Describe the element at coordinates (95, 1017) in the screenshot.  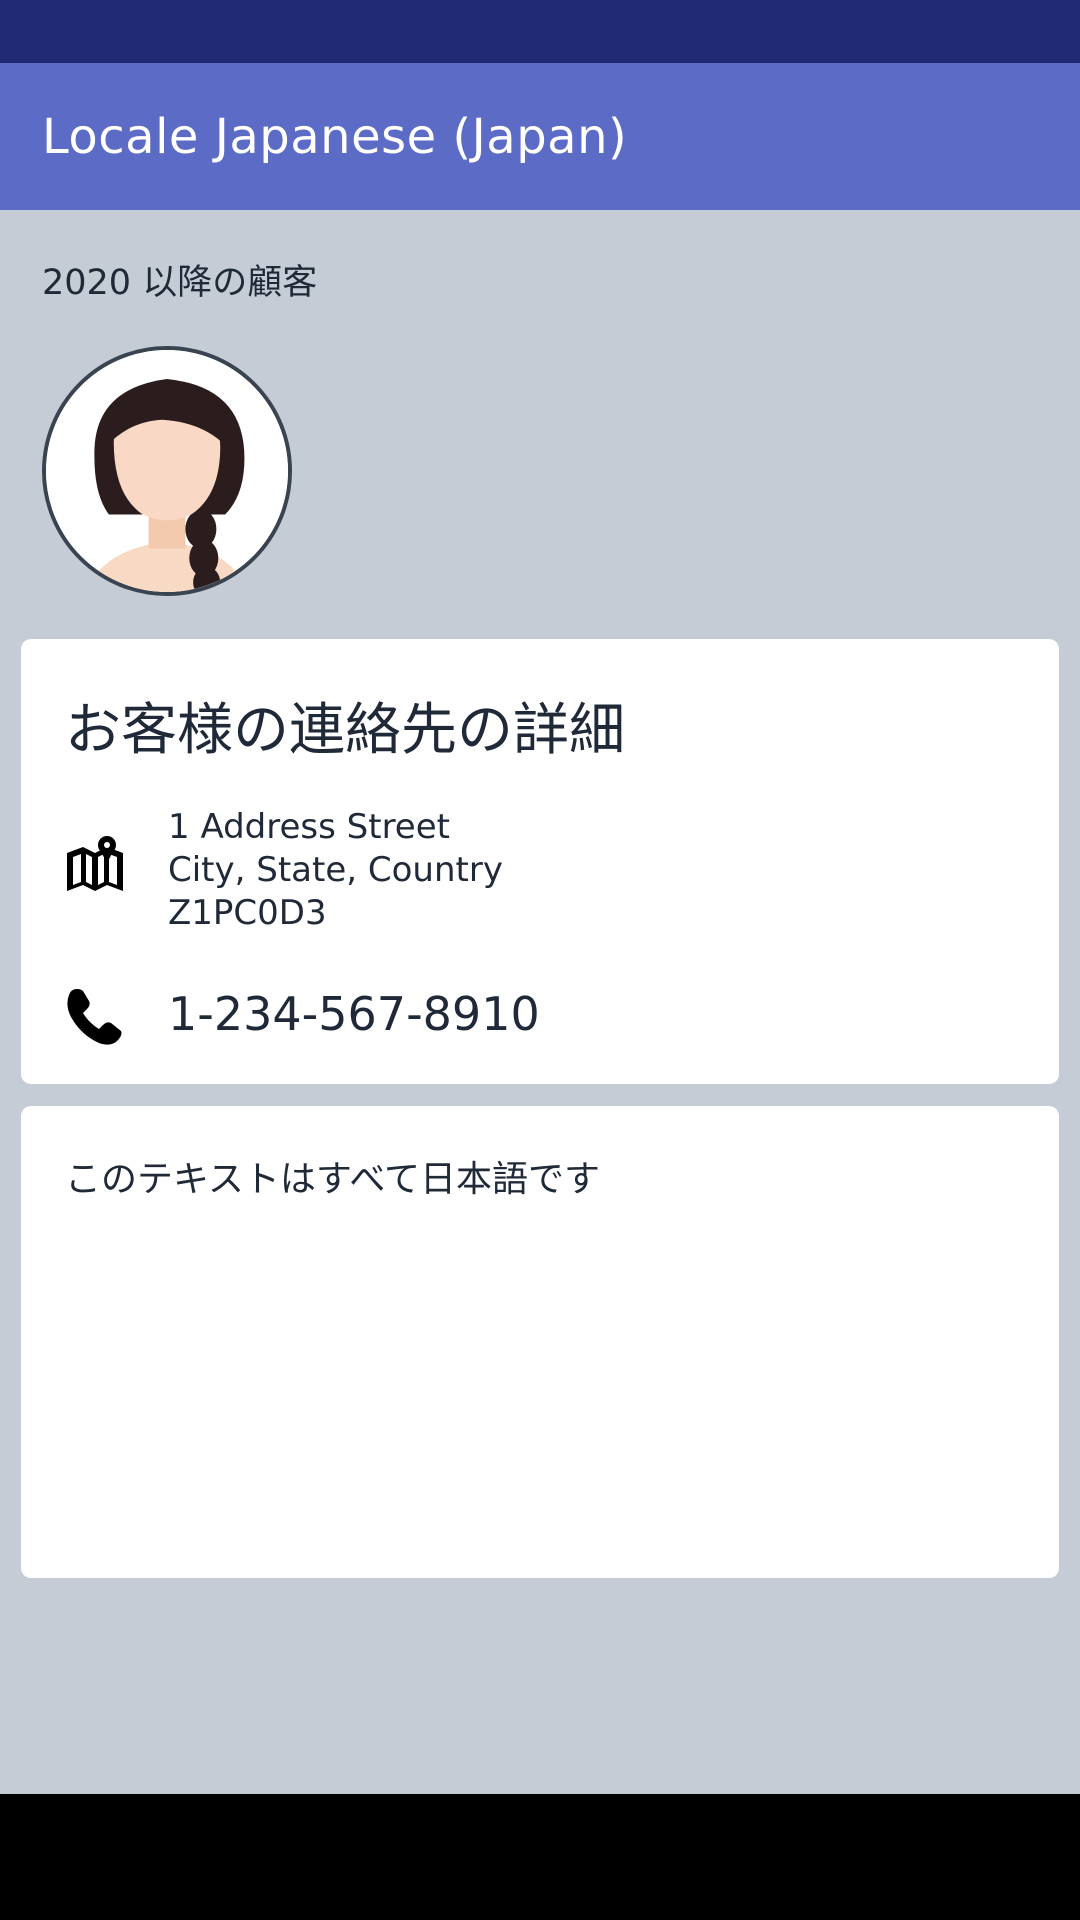
I see `phone-icon` at that location.